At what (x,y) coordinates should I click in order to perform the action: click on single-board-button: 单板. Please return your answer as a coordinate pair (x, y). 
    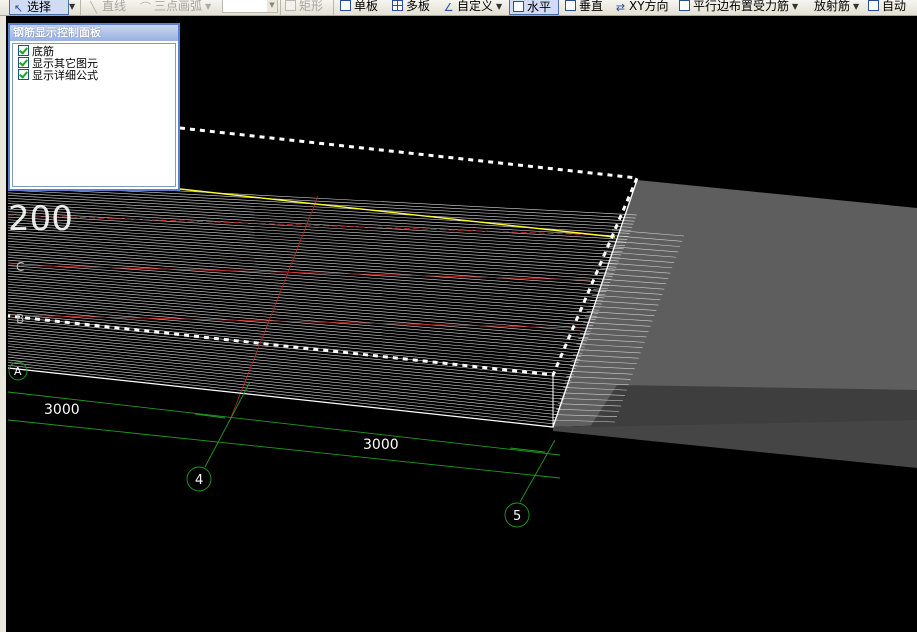
    Looking at the image, I should click on (359, 7).